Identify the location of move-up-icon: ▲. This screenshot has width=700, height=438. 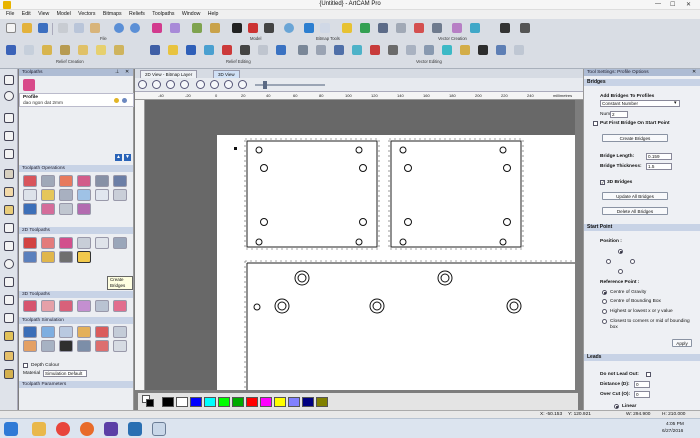
(118, 157).